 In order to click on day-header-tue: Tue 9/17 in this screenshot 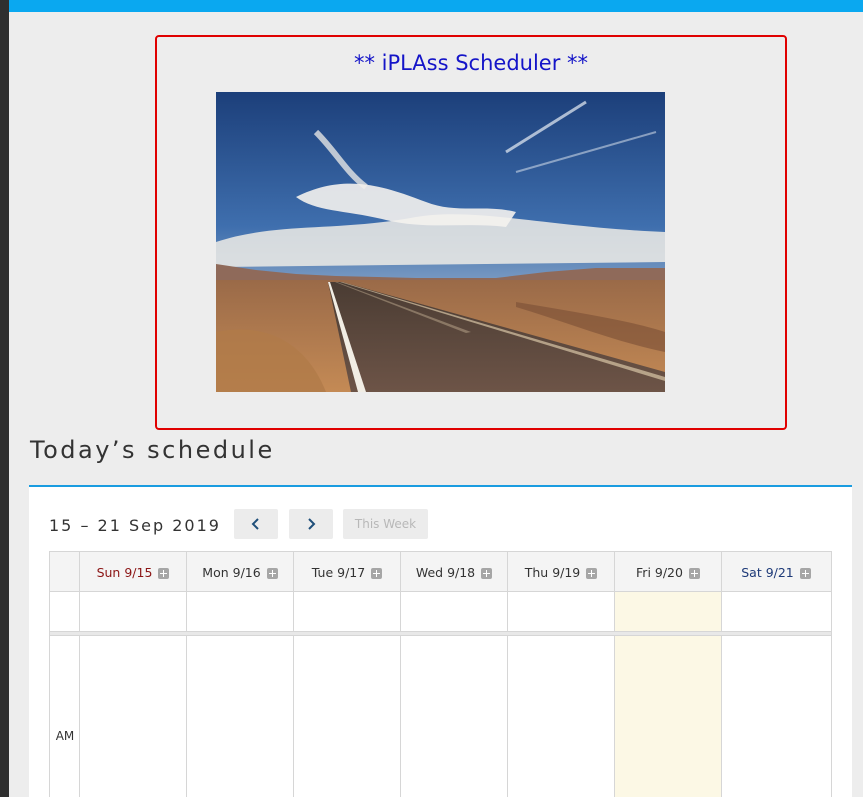, I will do `click(347, 571)`.